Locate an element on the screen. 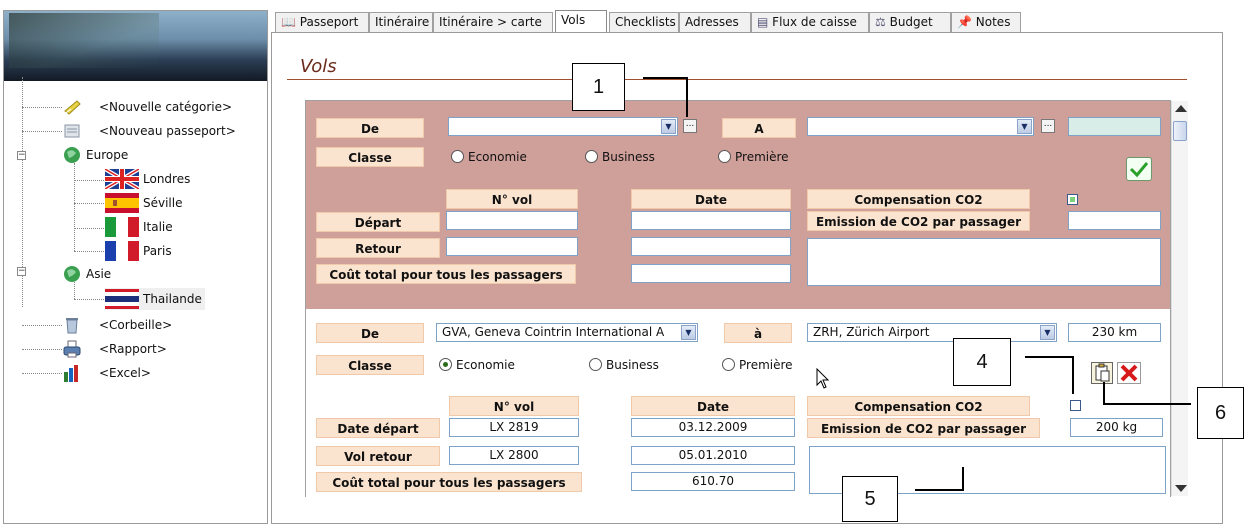 The width and height of the screenshot is (1247, 524). close-icon is located at coordinates (1129, 373).